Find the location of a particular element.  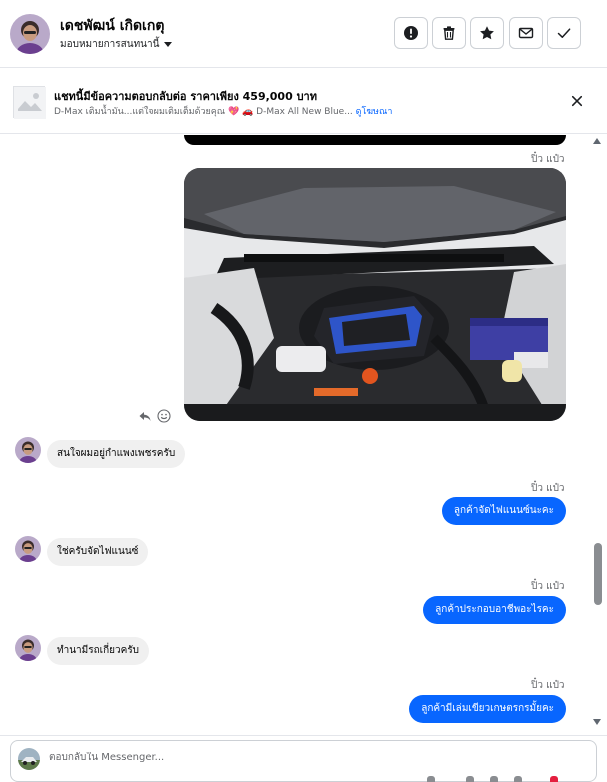

check-icon is located at coordinates (564, 33).